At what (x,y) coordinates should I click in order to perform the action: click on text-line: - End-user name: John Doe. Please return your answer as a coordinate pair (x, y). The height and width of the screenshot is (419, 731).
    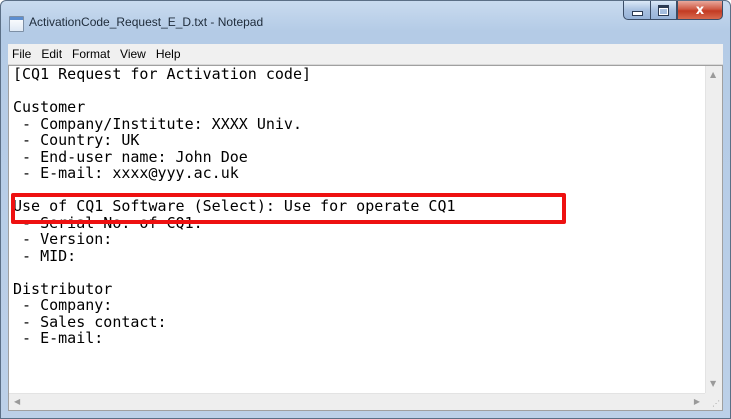
    Looking at the image, I should click on (130, 156).